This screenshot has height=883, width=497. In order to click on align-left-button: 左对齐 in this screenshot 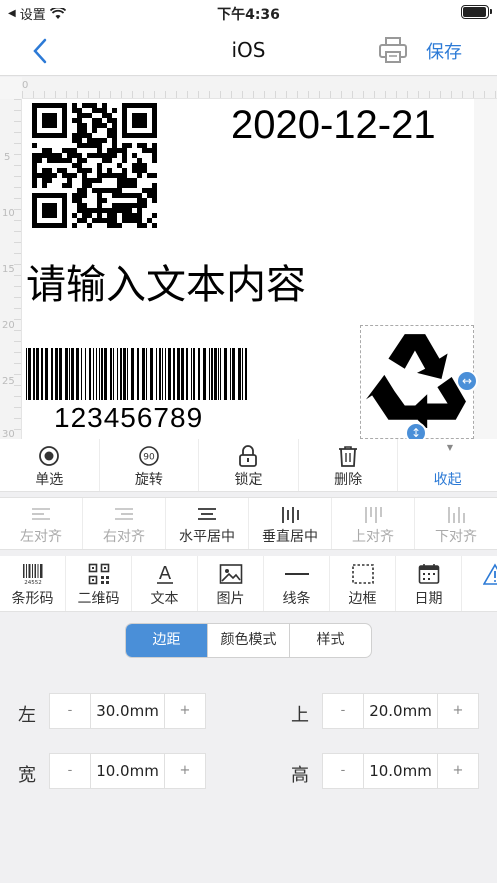, I will do `click(41, 523)`.